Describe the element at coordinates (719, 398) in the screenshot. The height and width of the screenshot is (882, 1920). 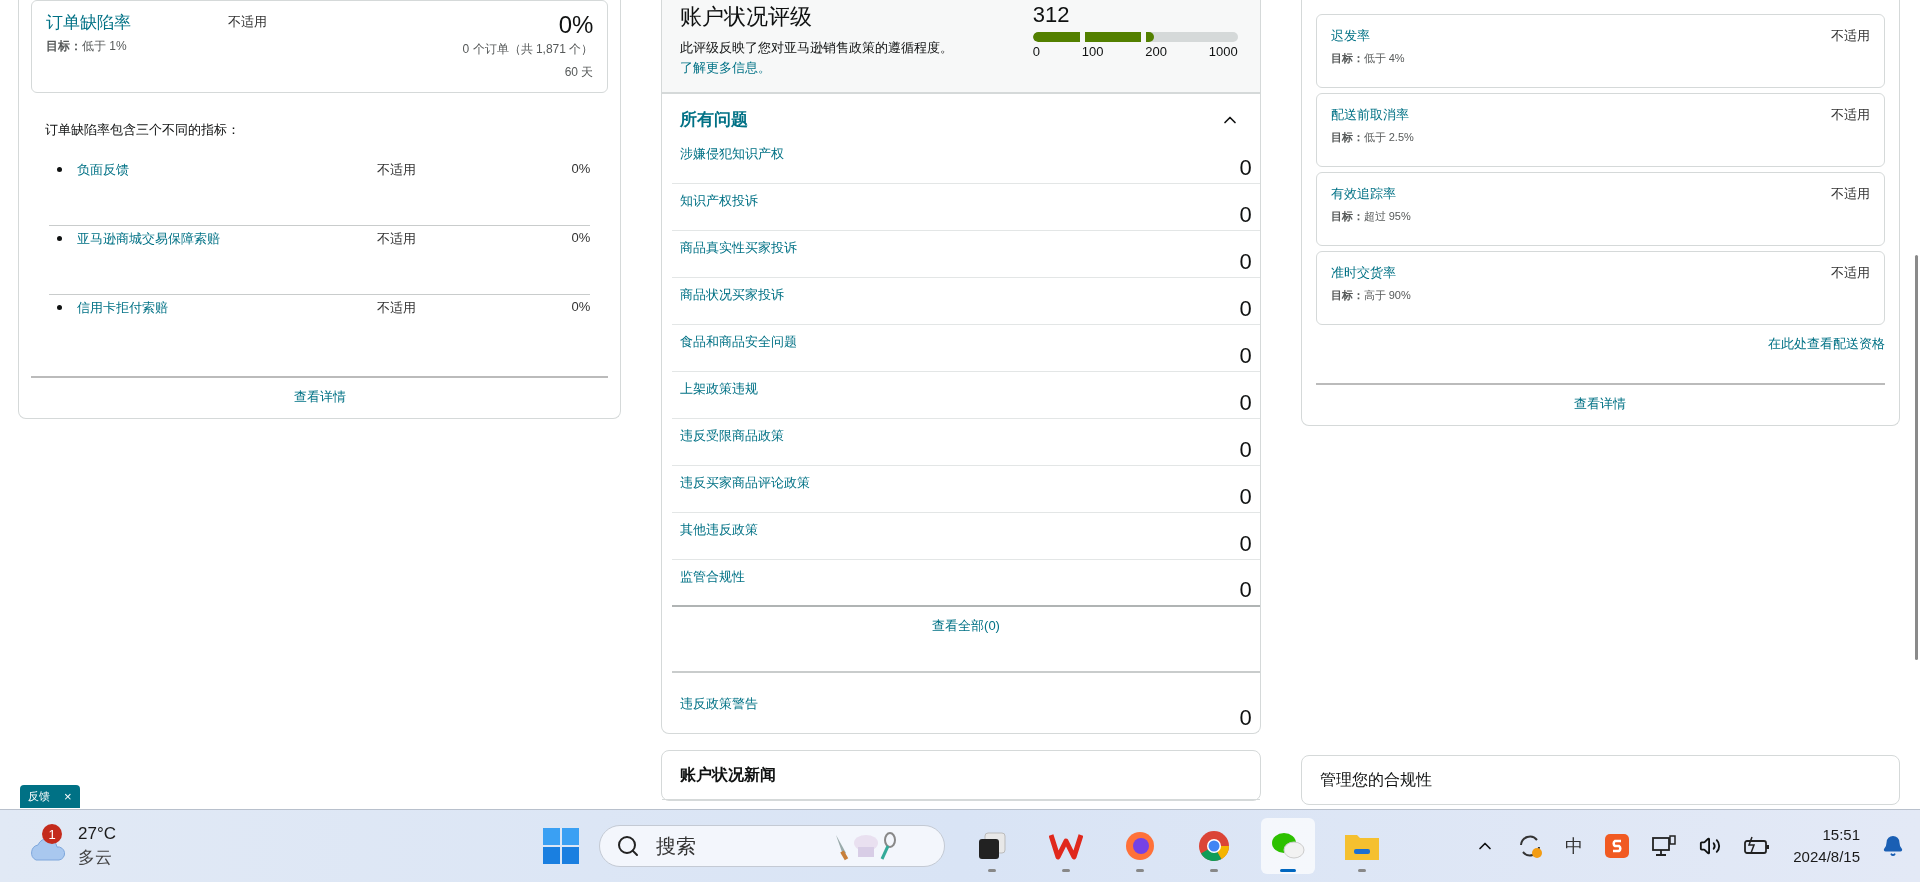
I see `issue-link: 上架政策违规` at that location.